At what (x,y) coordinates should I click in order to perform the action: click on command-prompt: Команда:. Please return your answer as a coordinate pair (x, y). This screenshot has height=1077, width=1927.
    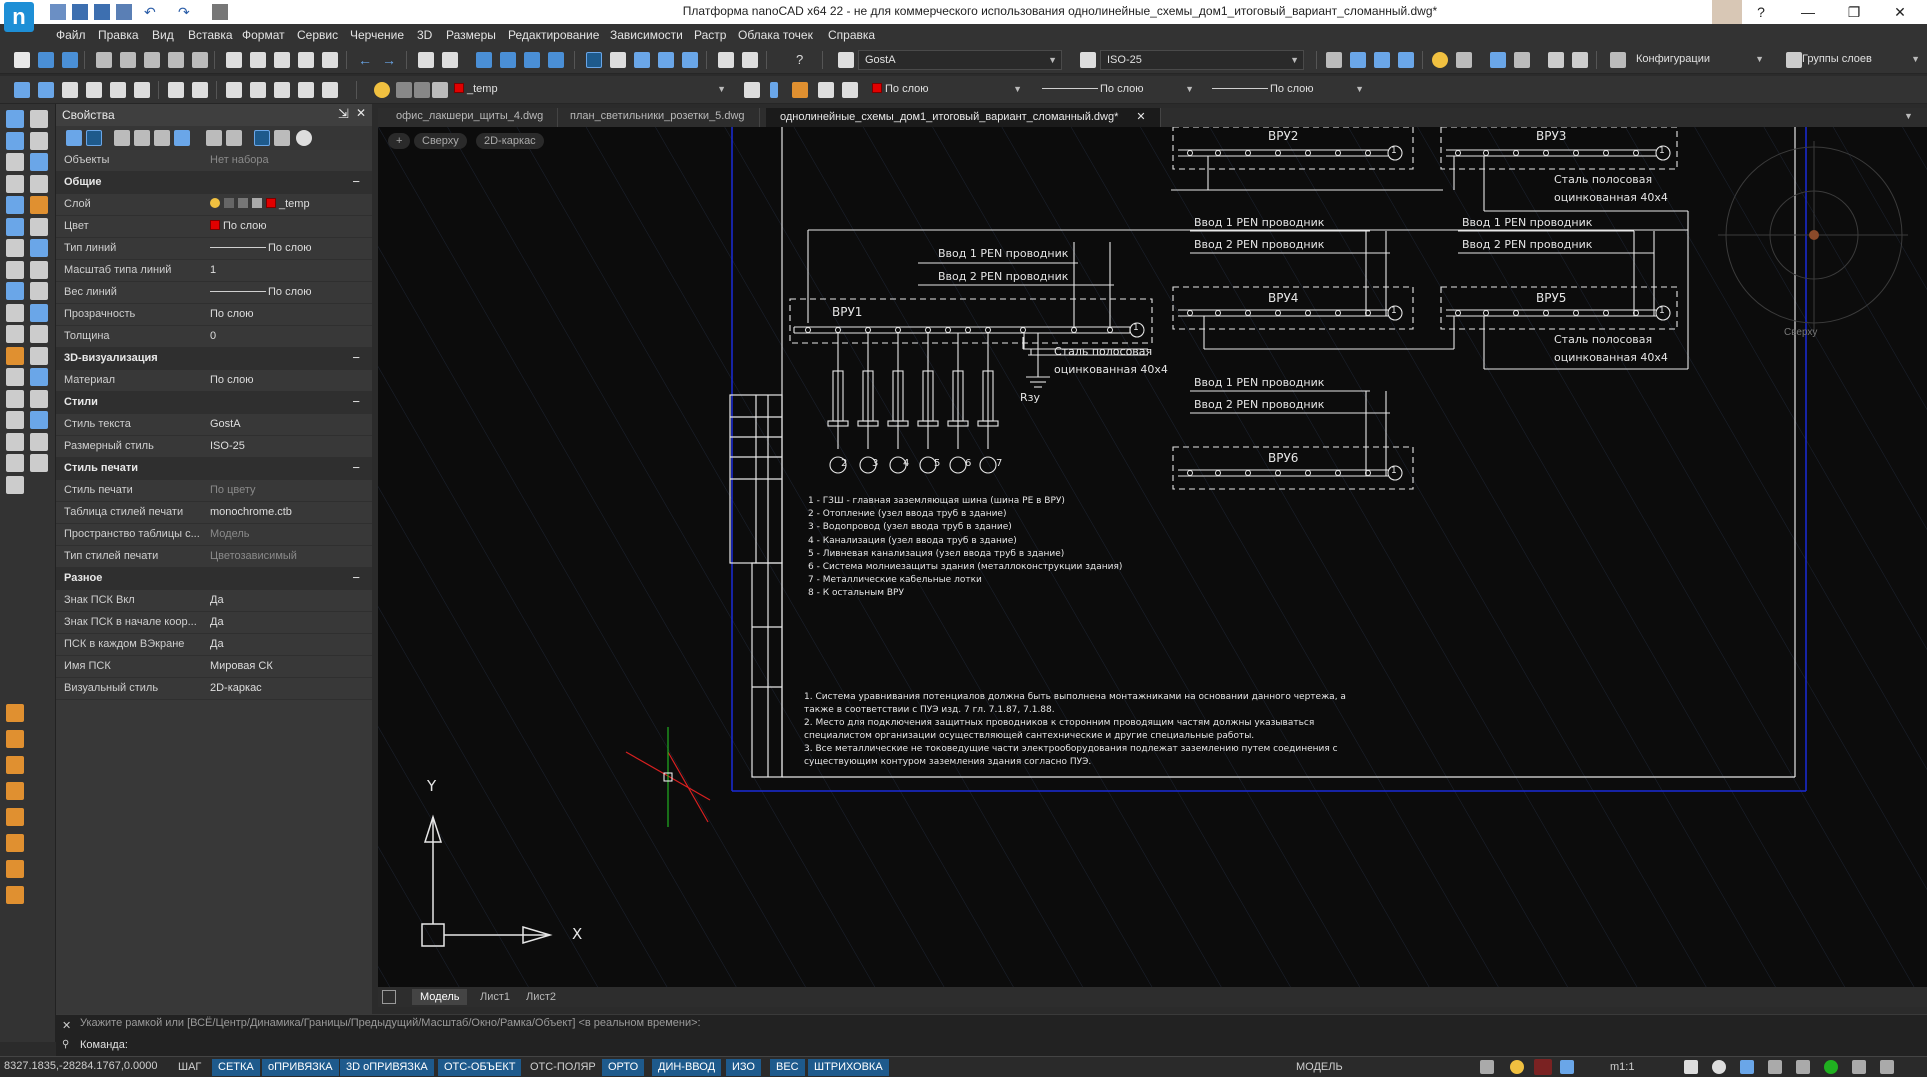
    Looking at the image, I should click on (104, 1045).